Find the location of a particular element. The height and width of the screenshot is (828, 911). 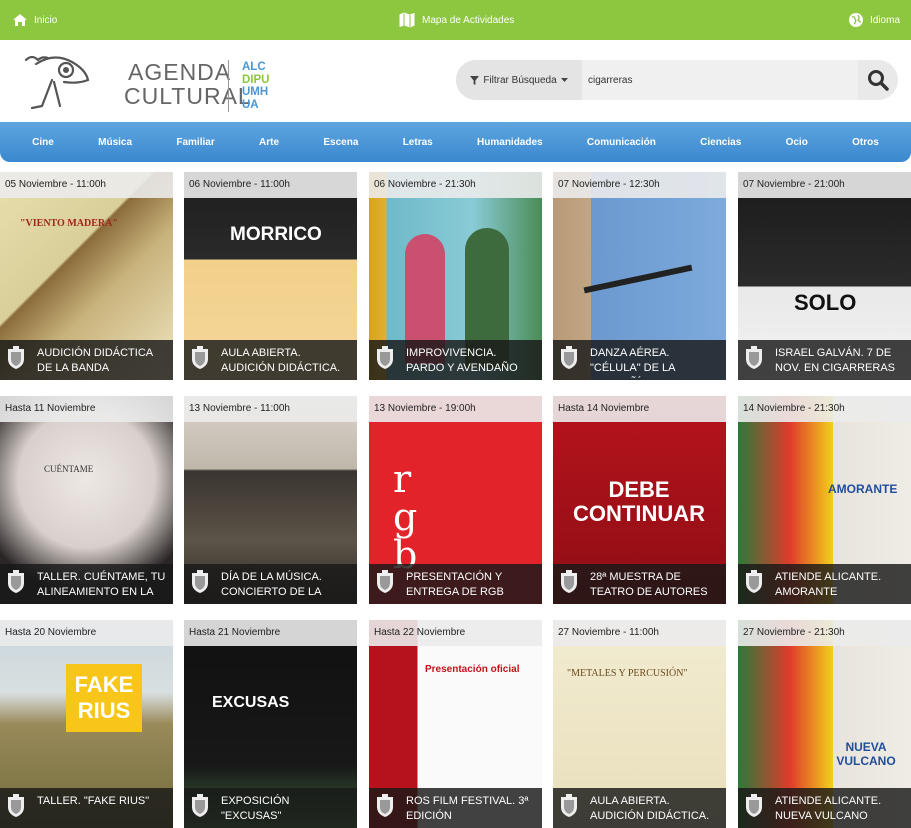

event-date: 07 Noviembre - 21:00h is located at coordinates (824, 185).